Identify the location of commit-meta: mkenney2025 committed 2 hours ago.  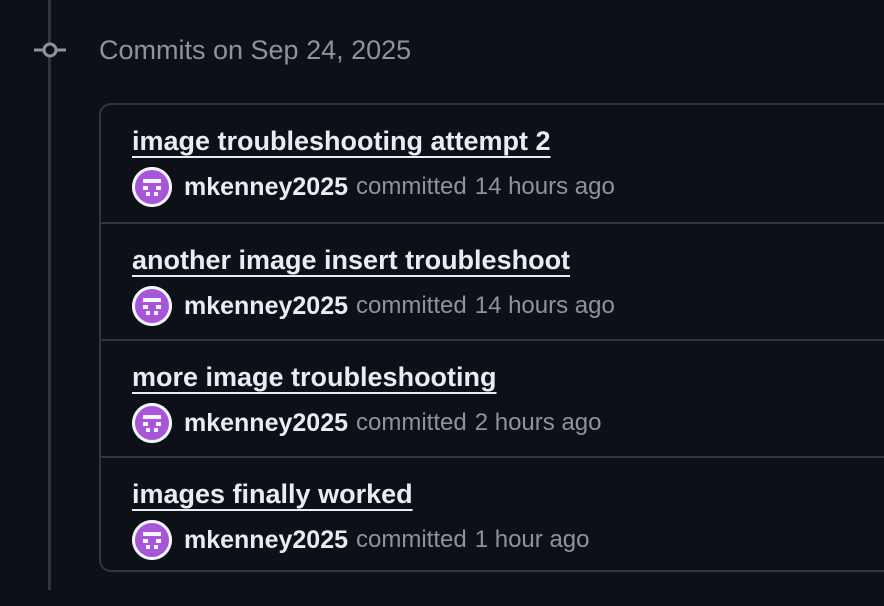
(366, 423).